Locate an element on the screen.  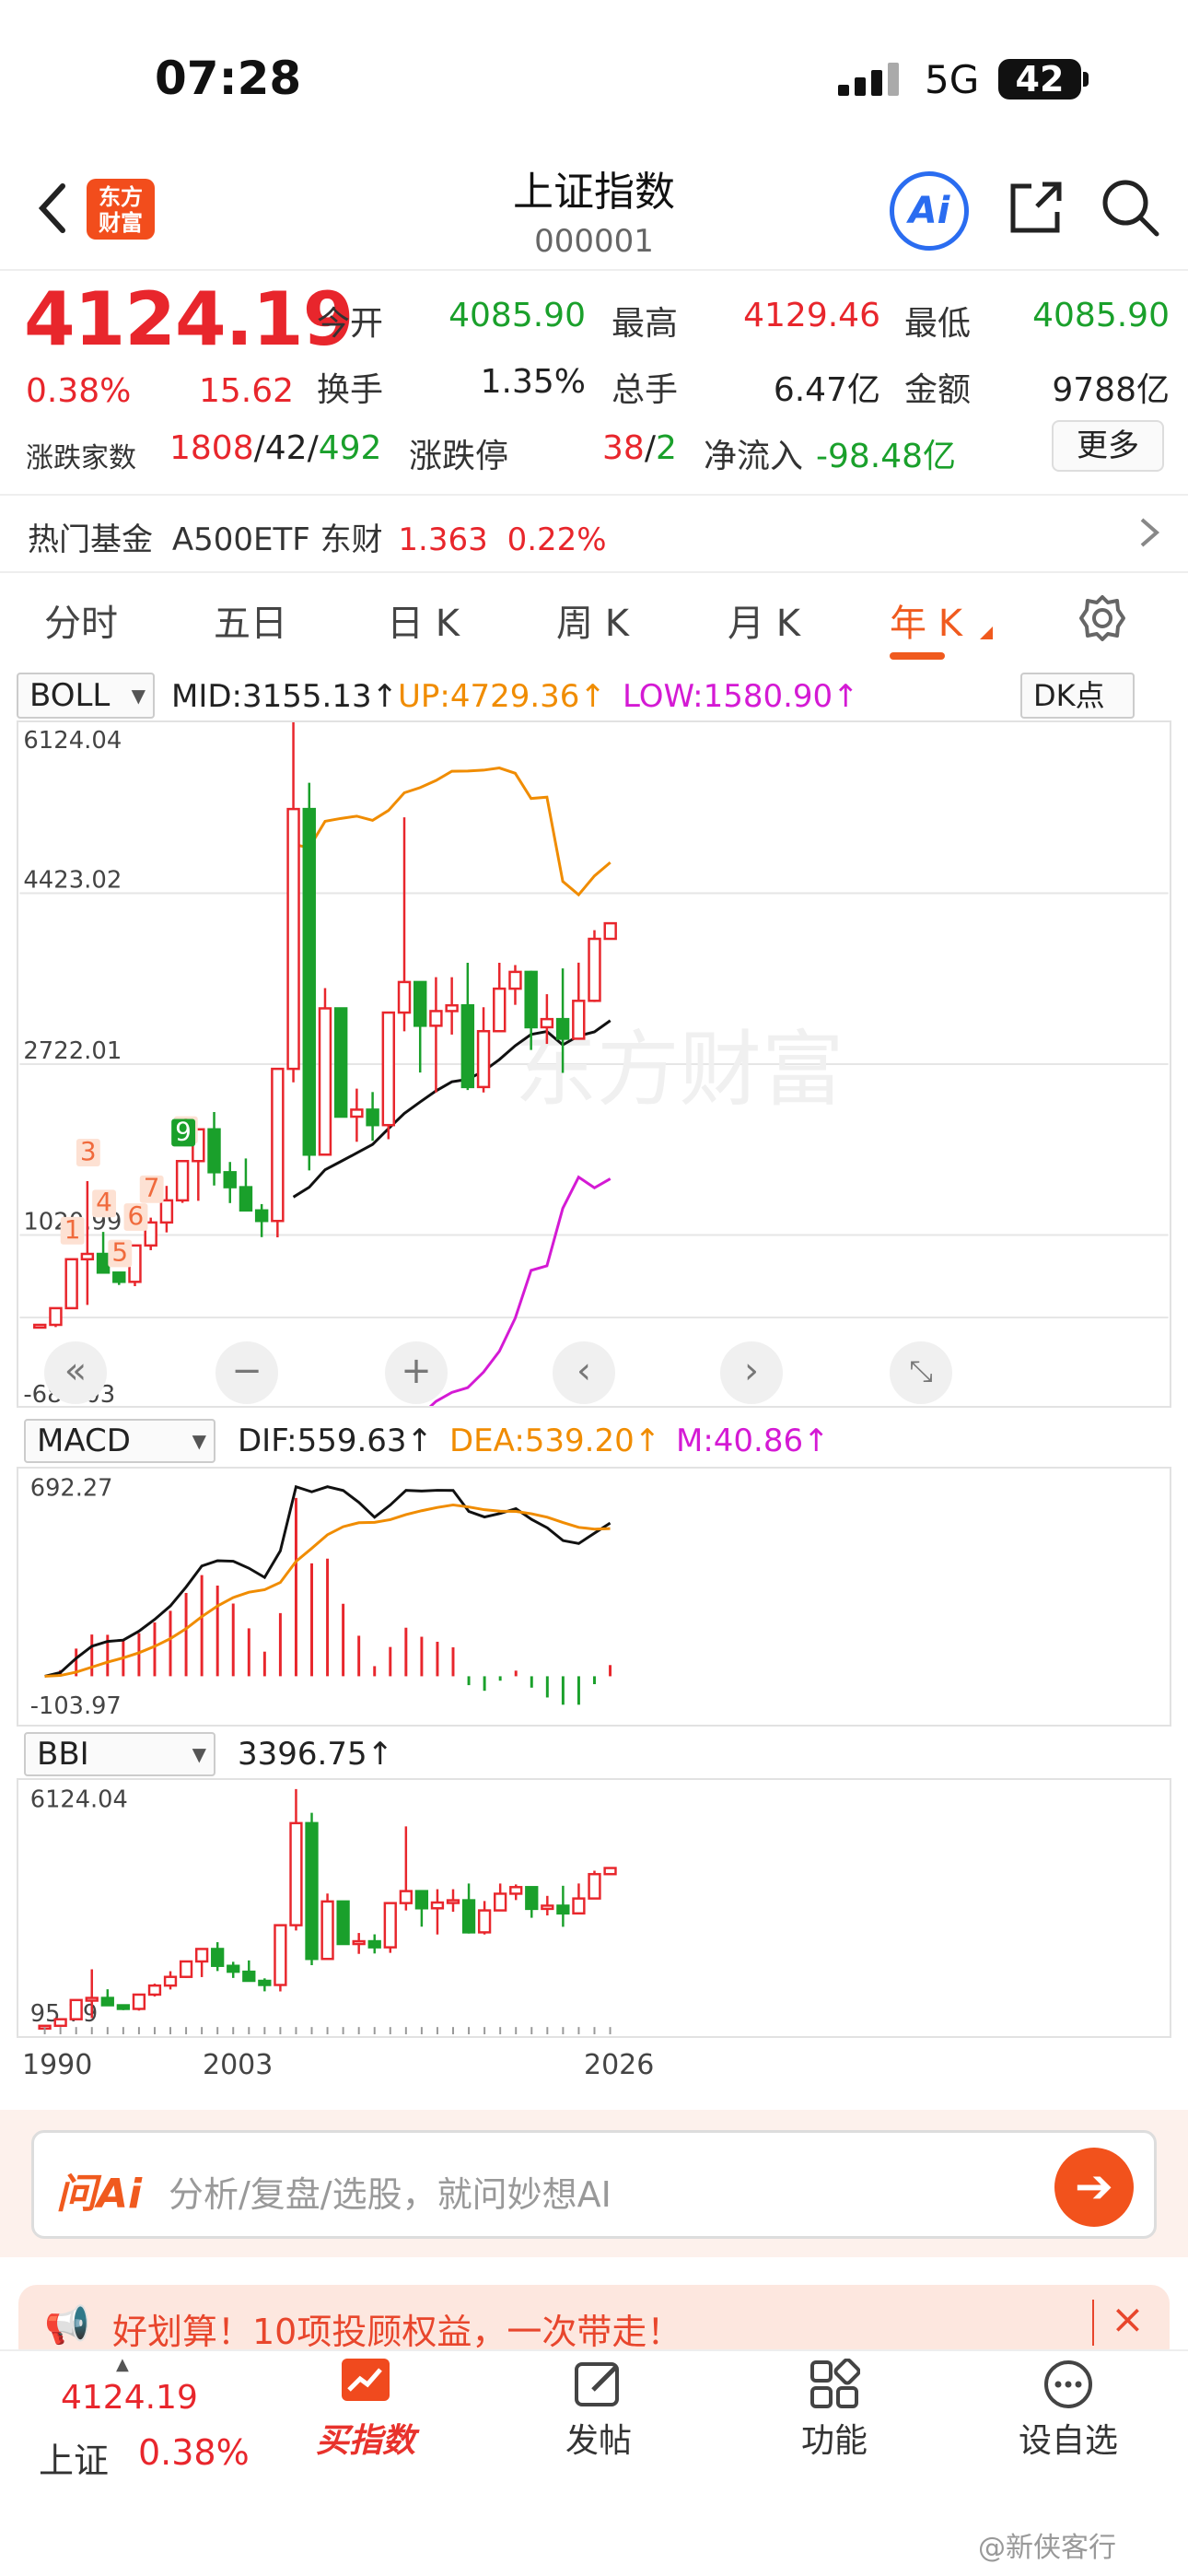
tab-intraday: 分时 is located at coordinates (81, 620).